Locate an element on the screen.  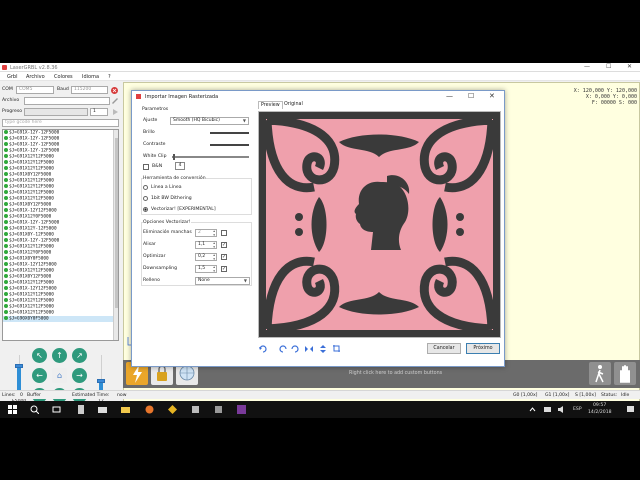
downsampling-checkbox: ✓ is located at coordinates (224, 269).